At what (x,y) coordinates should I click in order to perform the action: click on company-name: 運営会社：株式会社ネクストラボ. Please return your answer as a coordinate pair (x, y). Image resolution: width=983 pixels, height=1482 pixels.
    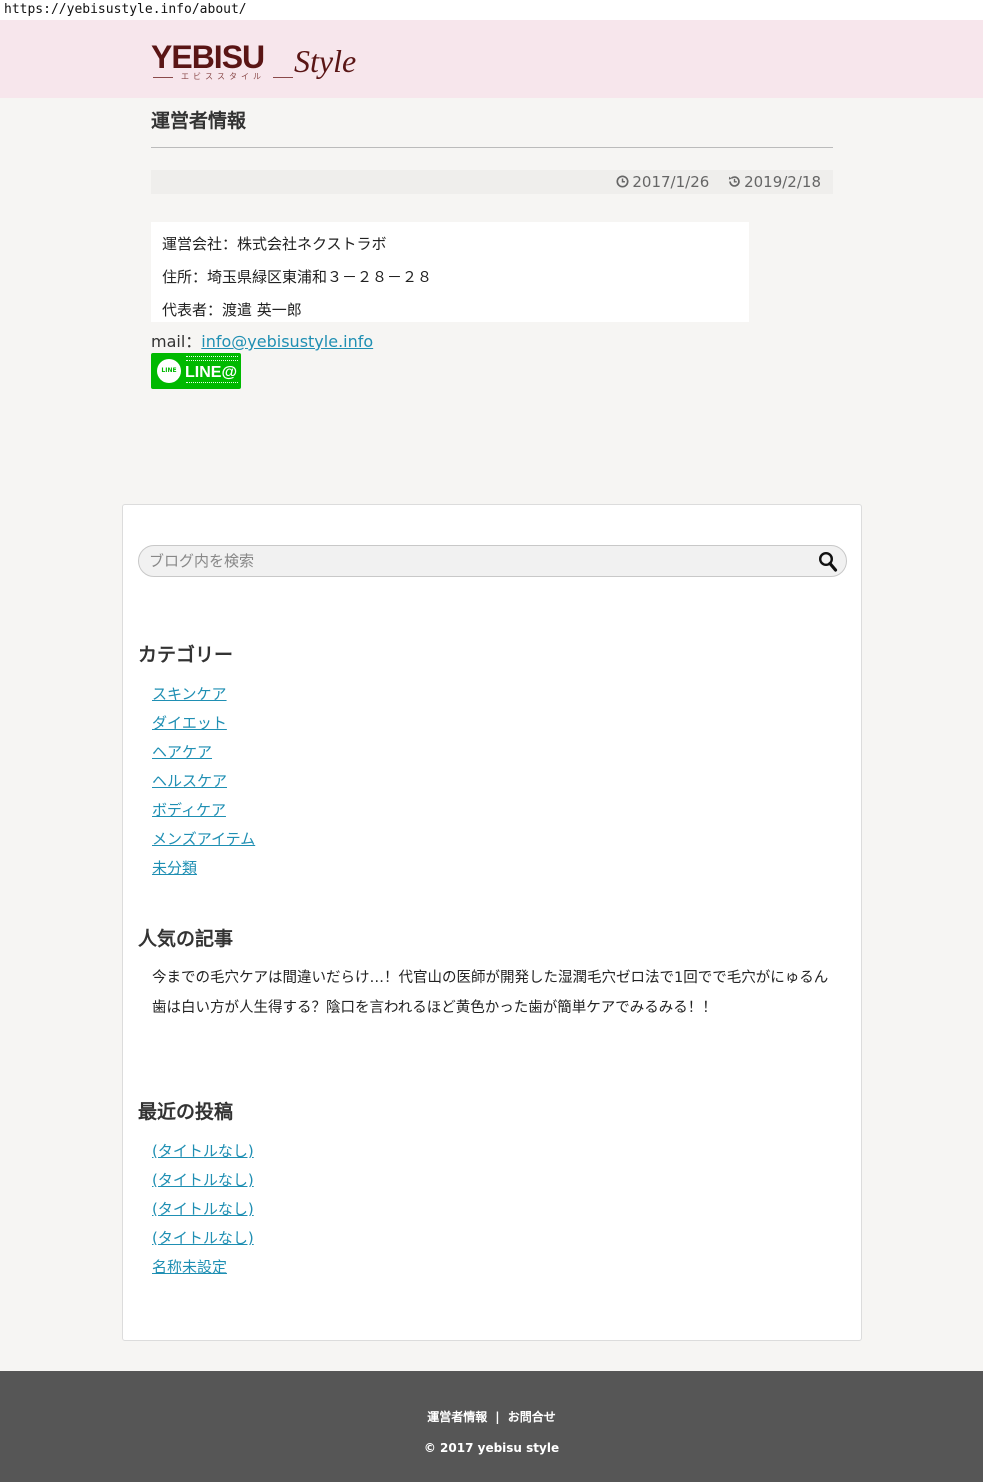
    Looking at the image, I should click on (274, 244).